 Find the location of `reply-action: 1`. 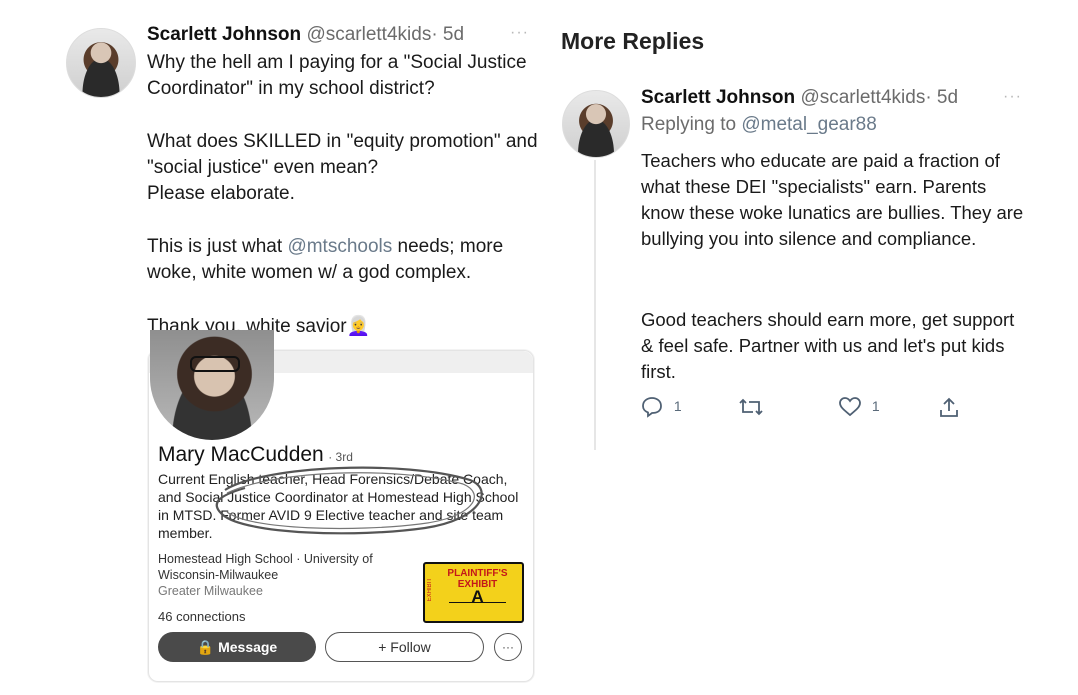

reply-action: 1 is located at coordinates (661, 407).